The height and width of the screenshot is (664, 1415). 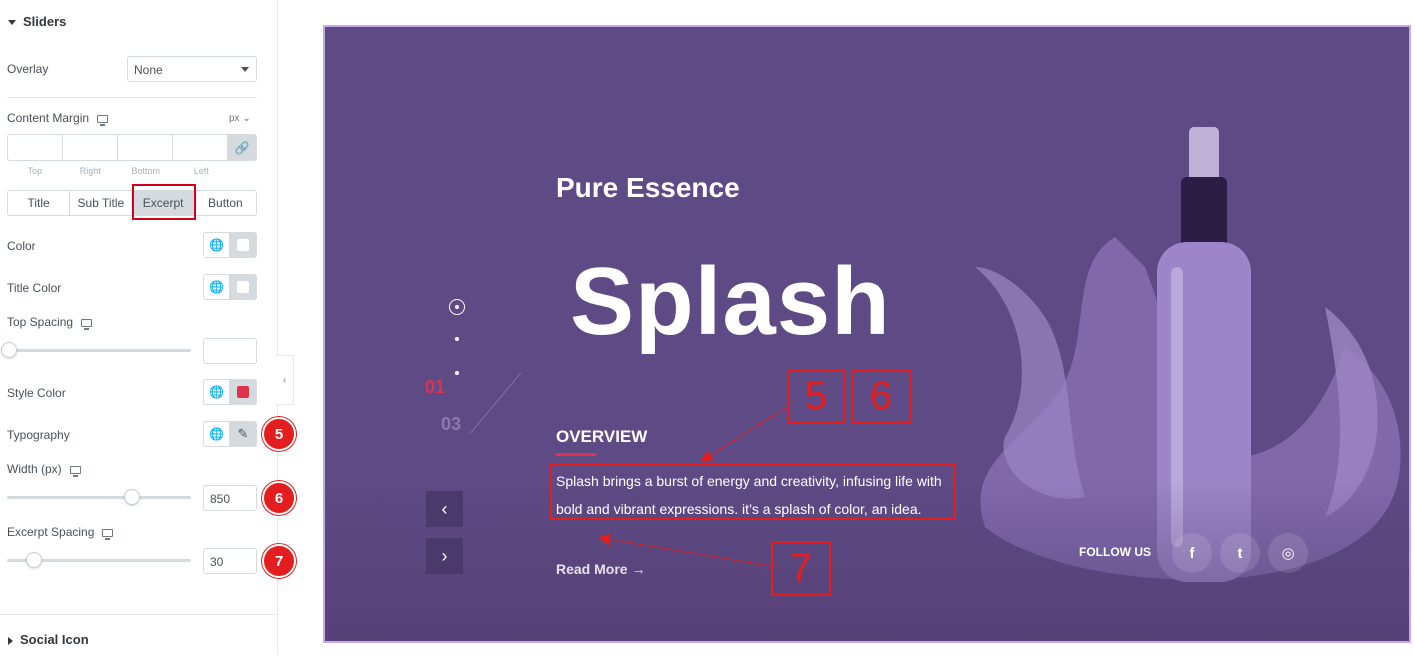 I want to click on title-color-control: 🌐, so click(x=230, y=287).